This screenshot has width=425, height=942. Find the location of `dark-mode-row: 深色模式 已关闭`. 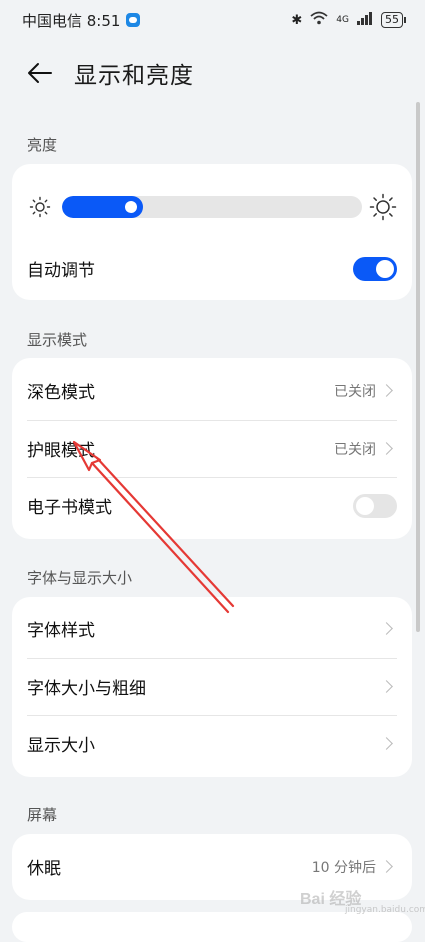

dark-mode-row: 深色模式 已关闭 is located at coordinates (212, 390).